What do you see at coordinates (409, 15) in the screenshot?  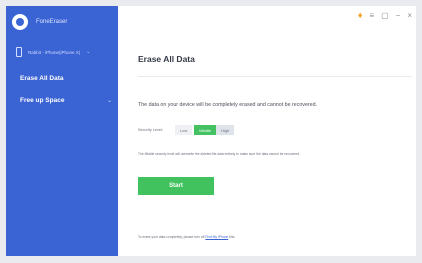 I see `close-icon: ×` at bounding box center [409, 15].